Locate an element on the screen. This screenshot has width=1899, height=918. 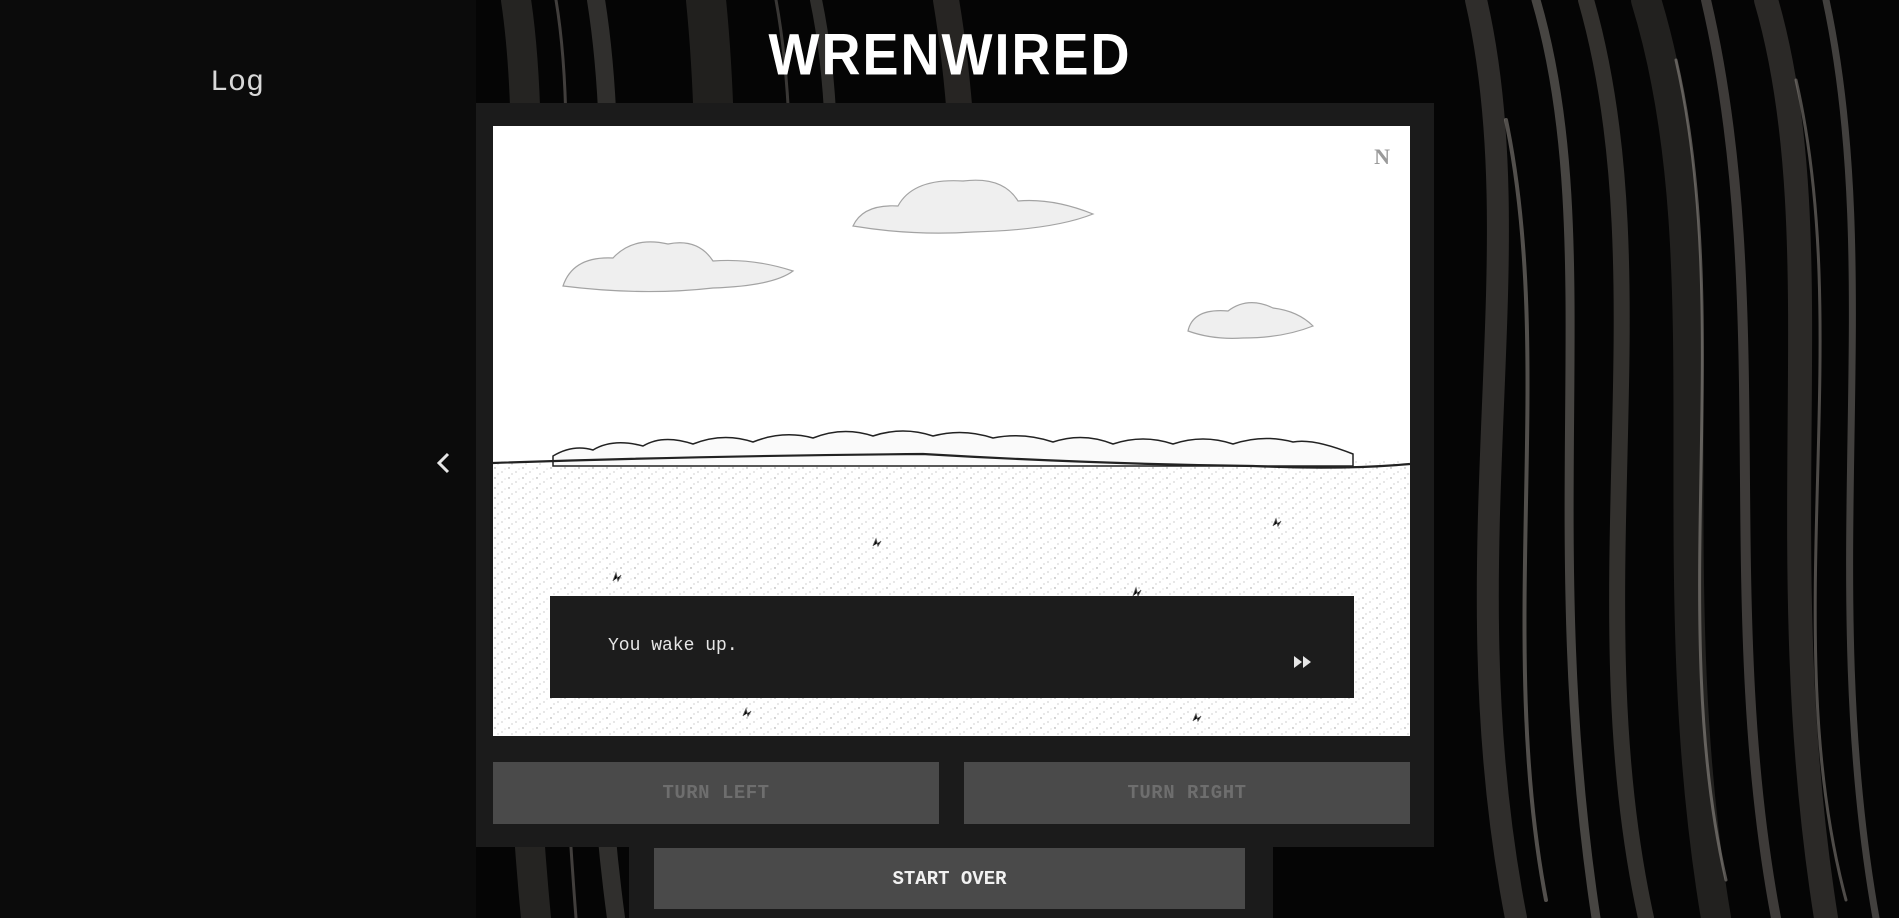
chevron-left-icon is located at coordinates (444, 463).